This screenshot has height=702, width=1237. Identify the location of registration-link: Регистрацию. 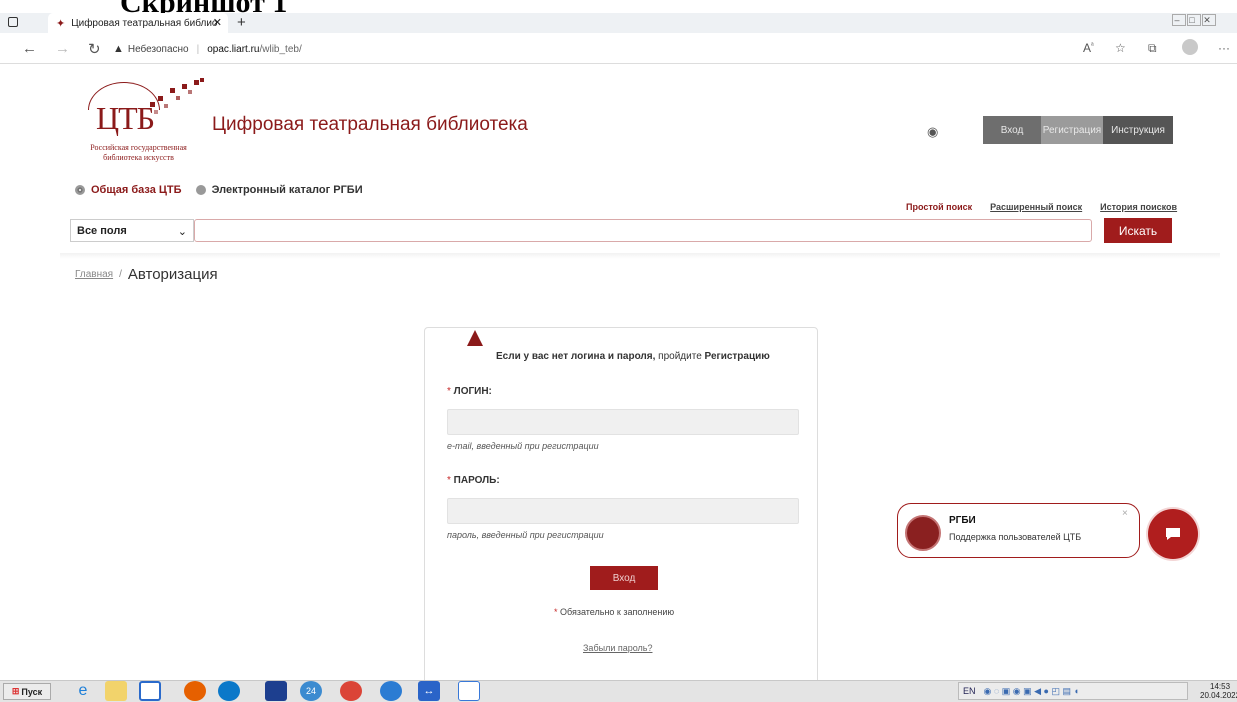
(737, 356).